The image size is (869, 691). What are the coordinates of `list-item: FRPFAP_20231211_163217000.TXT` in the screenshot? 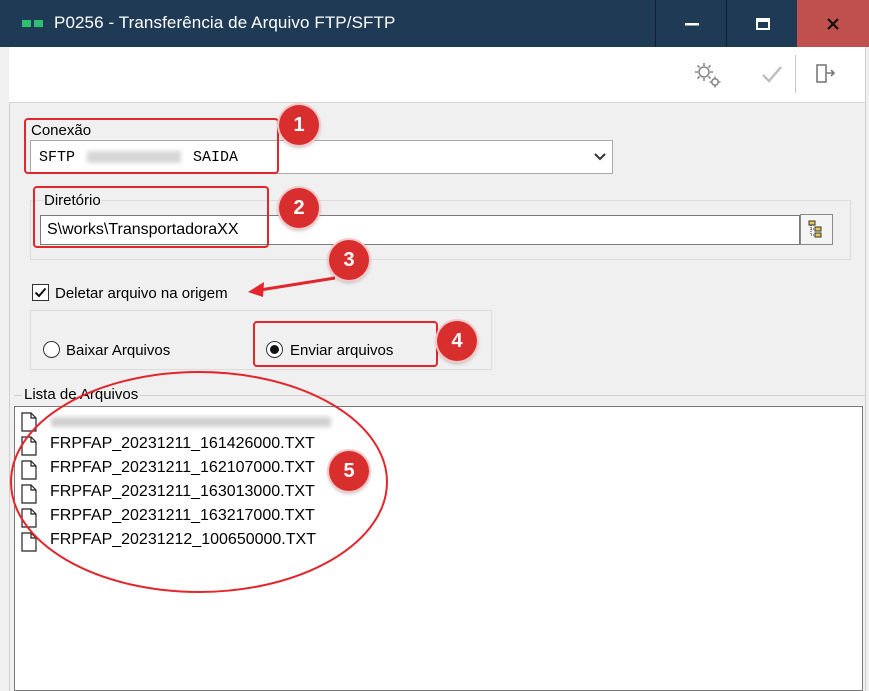 It's located at (221, 518).